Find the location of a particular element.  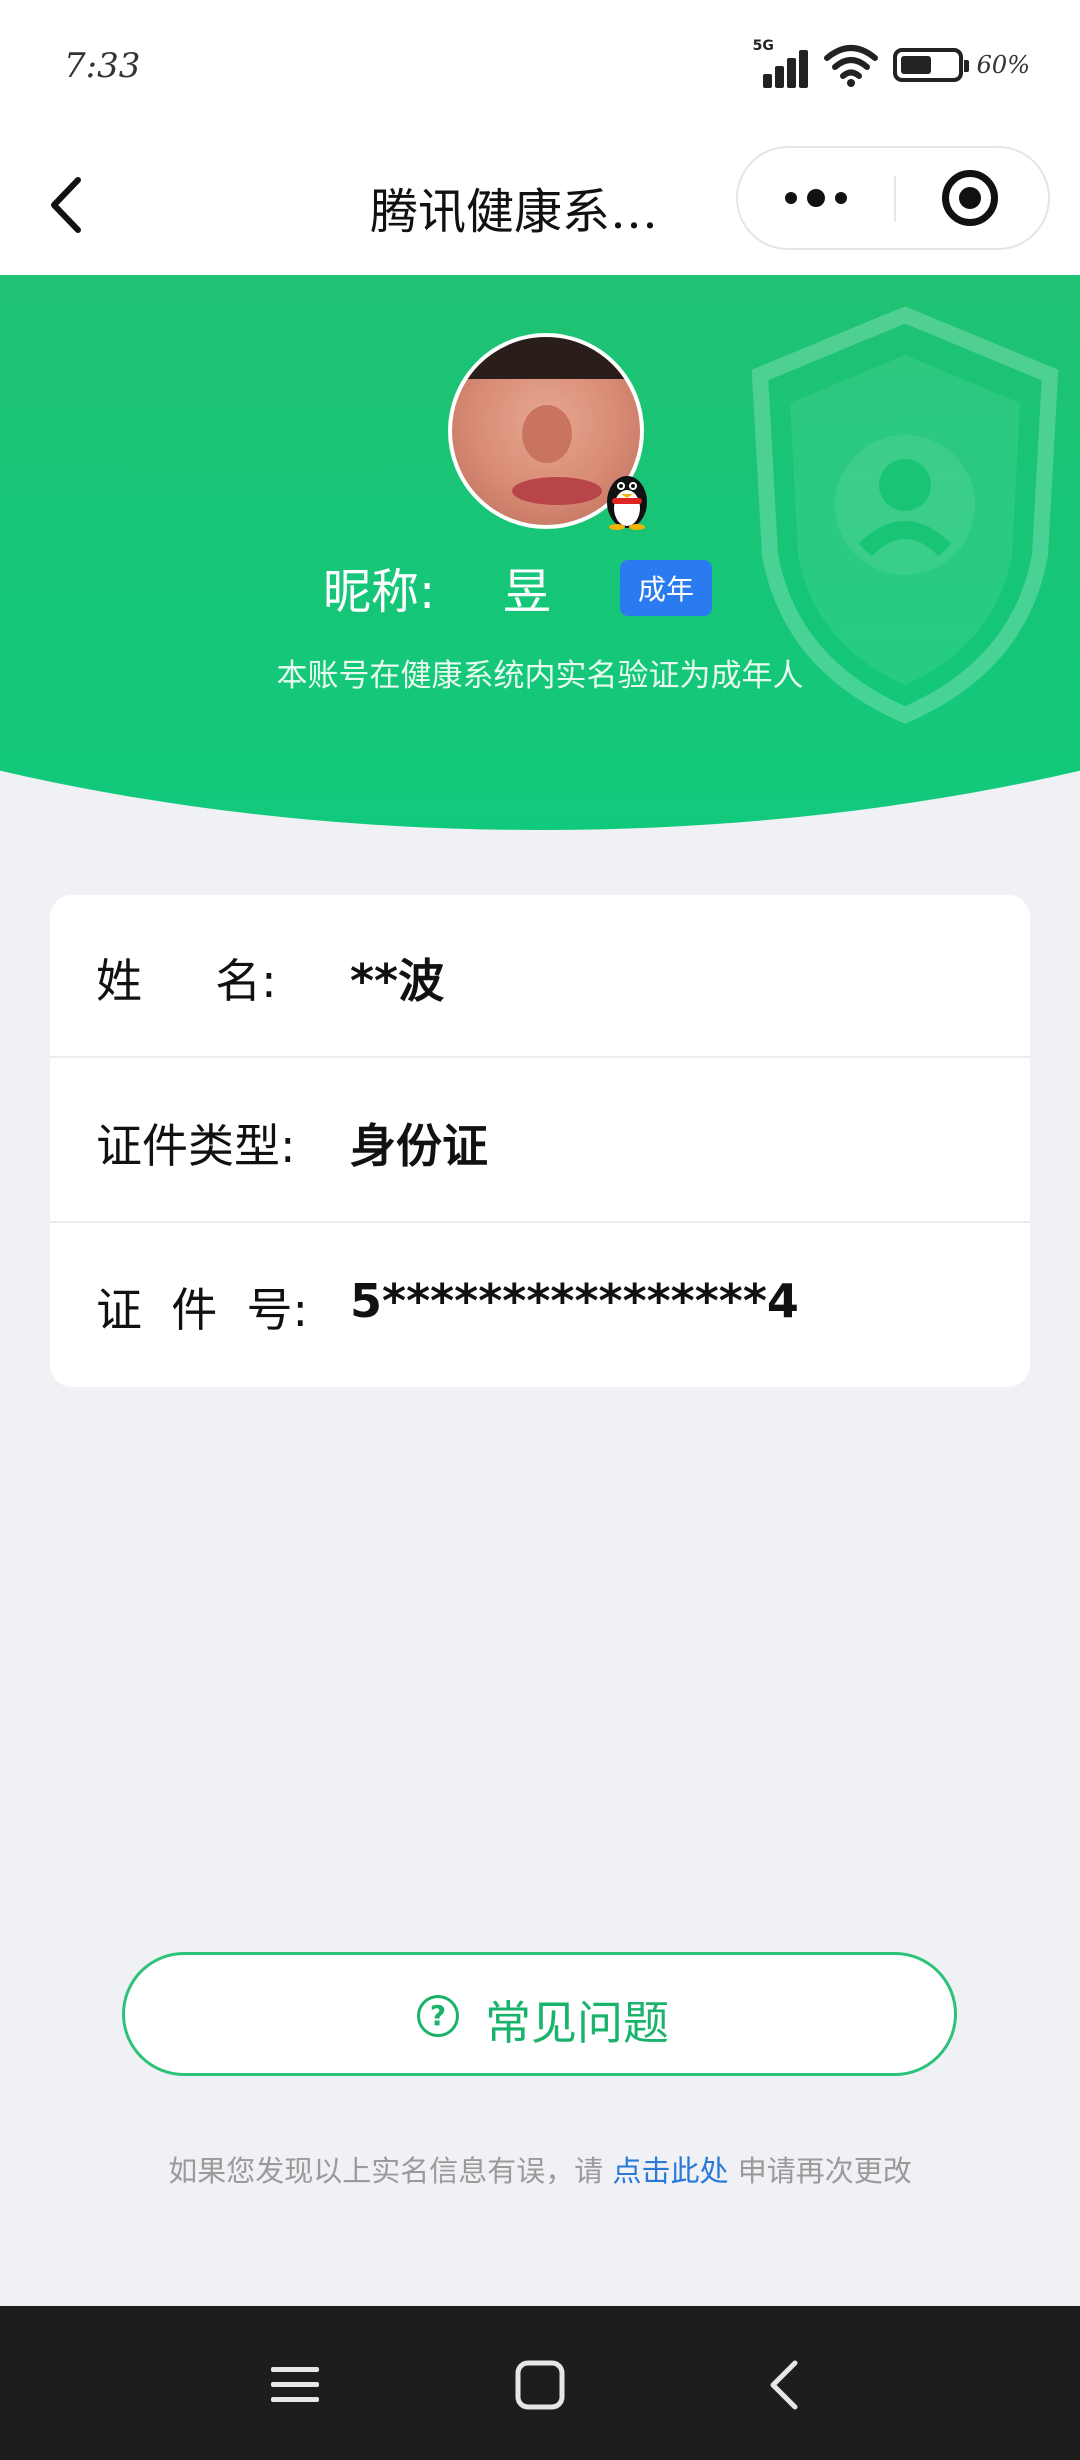

correction-hint: 如果您发现以上实名信息有误，请 点击此处 申请再次更改 is located at coordinates (540, 2169).